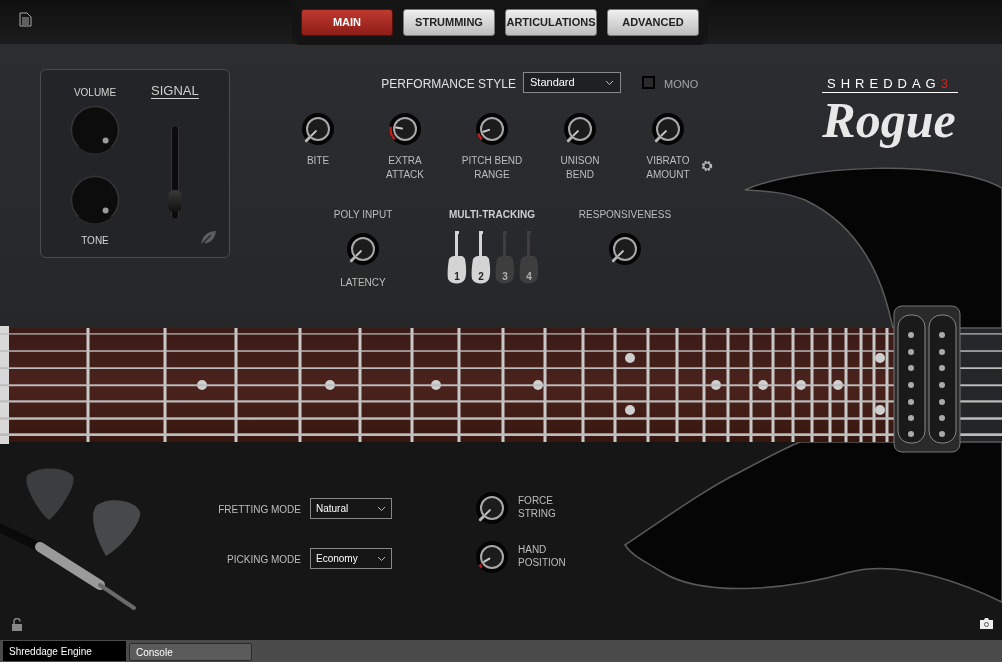  I want to click on dropdown-label: FRETTING MODE, so click(259, 510).